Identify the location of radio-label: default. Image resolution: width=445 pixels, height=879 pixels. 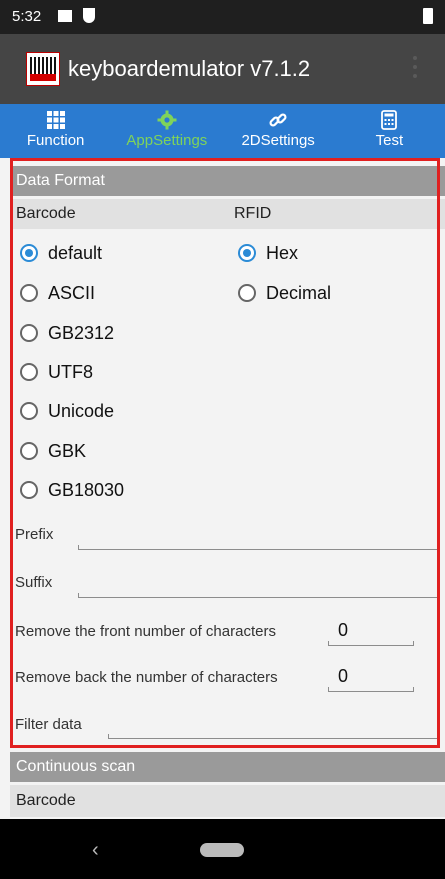
(75, 252).